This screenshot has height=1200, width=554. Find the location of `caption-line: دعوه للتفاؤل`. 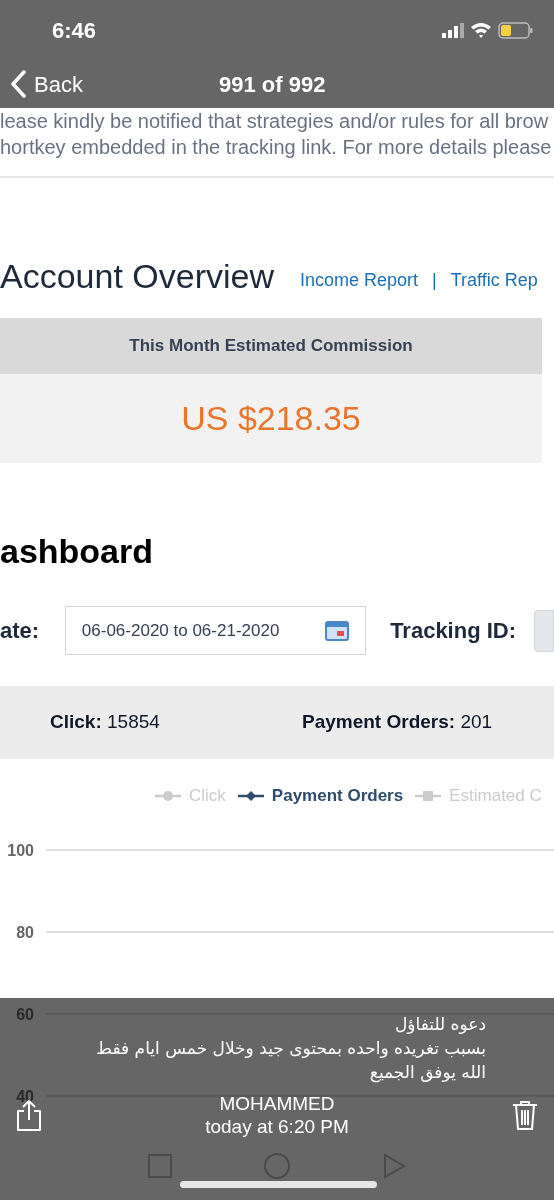

caption-line: دعوه للتفاؤل is located at coordinates (440, 1024).